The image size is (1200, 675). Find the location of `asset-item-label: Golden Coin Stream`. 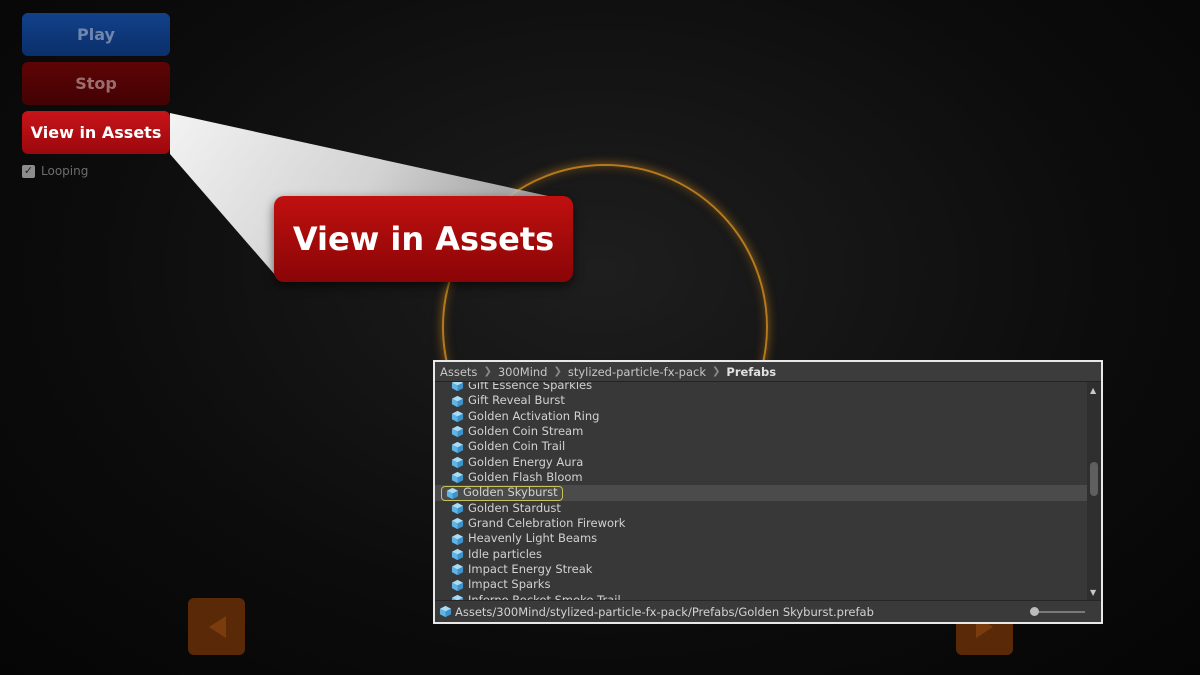

asset-item-label: Golden Coin Stream is located at coordinates (526, 430).